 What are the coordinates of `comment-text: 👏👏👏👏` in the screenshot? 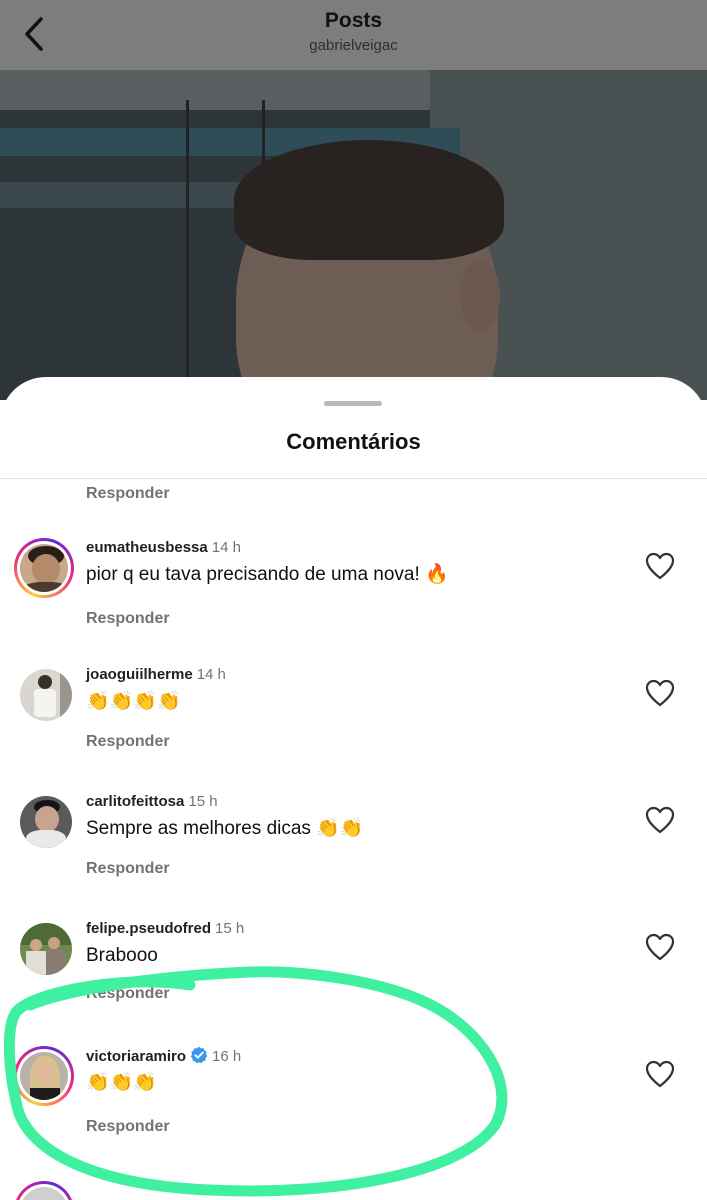 It's located at (133, 701).